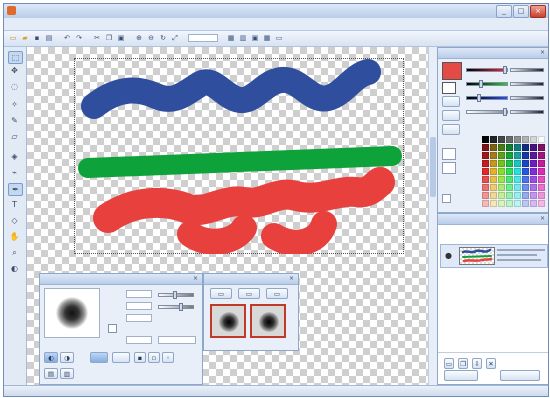 This screenshot has width=550, height=398. What do you see at coordinates (176, 307) in the screenshot?
I see `opacity-slider` at bounding box center [176, 307].